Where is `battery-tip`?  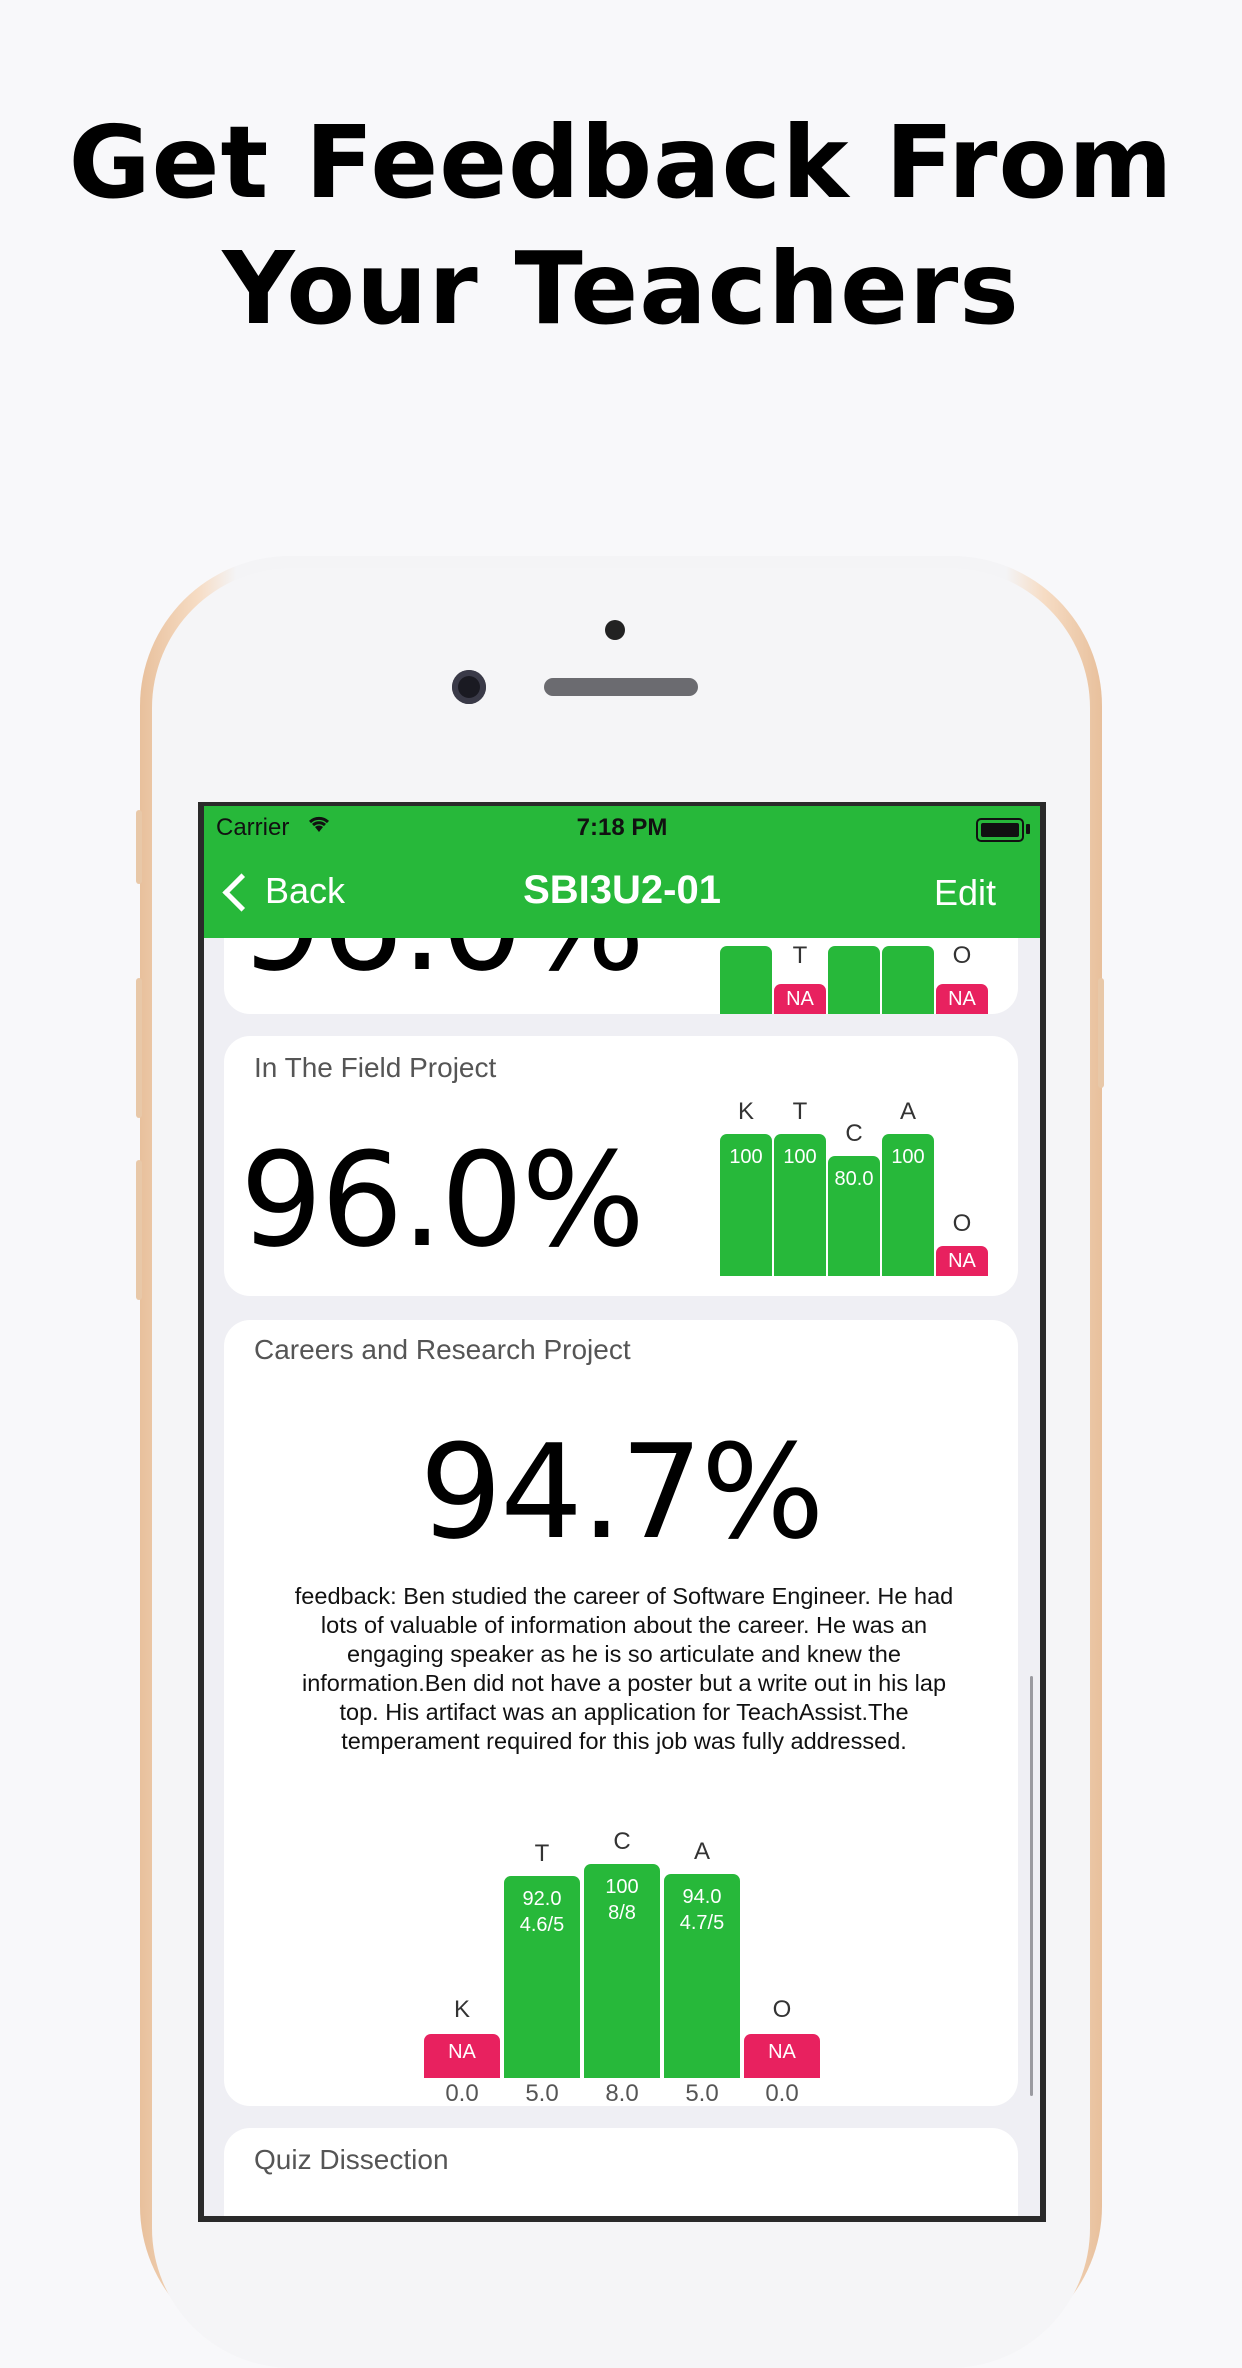
battery-tip is located at coordinates (1028, 829).